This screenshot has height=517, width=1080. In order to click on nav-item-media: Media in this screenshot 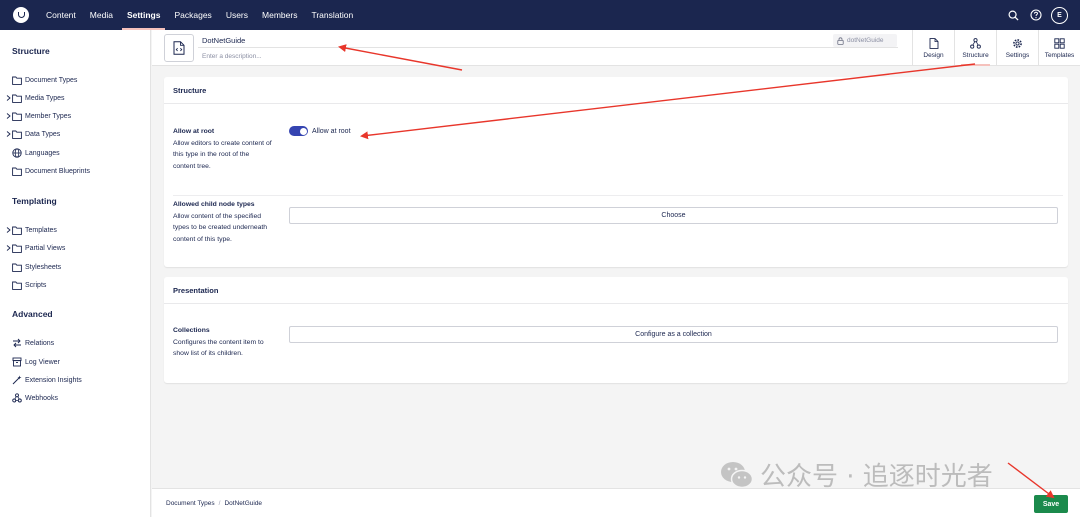, I will do `click(101, 15)`.